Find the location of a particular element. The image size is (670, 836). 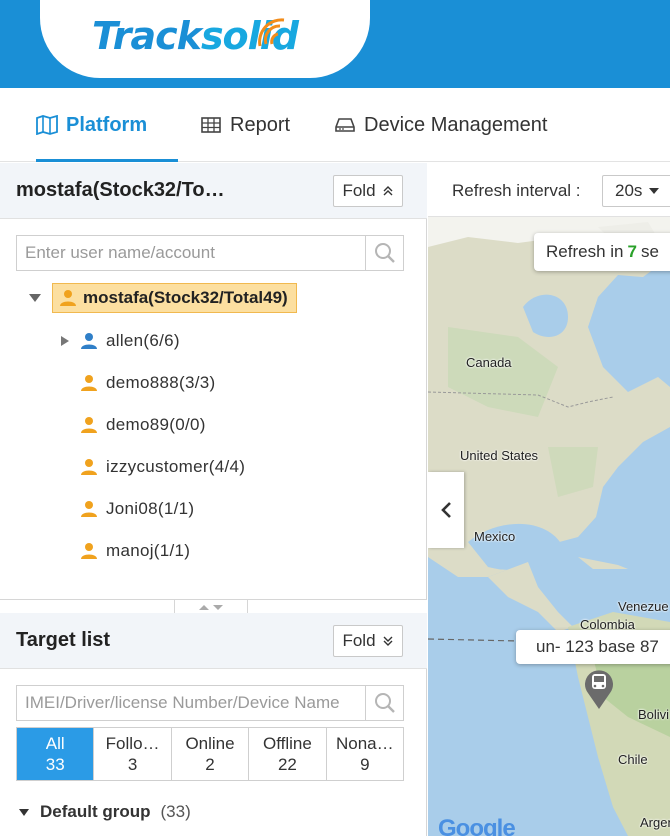

target-panel-title: Target list is located at coordinates (63, 640).